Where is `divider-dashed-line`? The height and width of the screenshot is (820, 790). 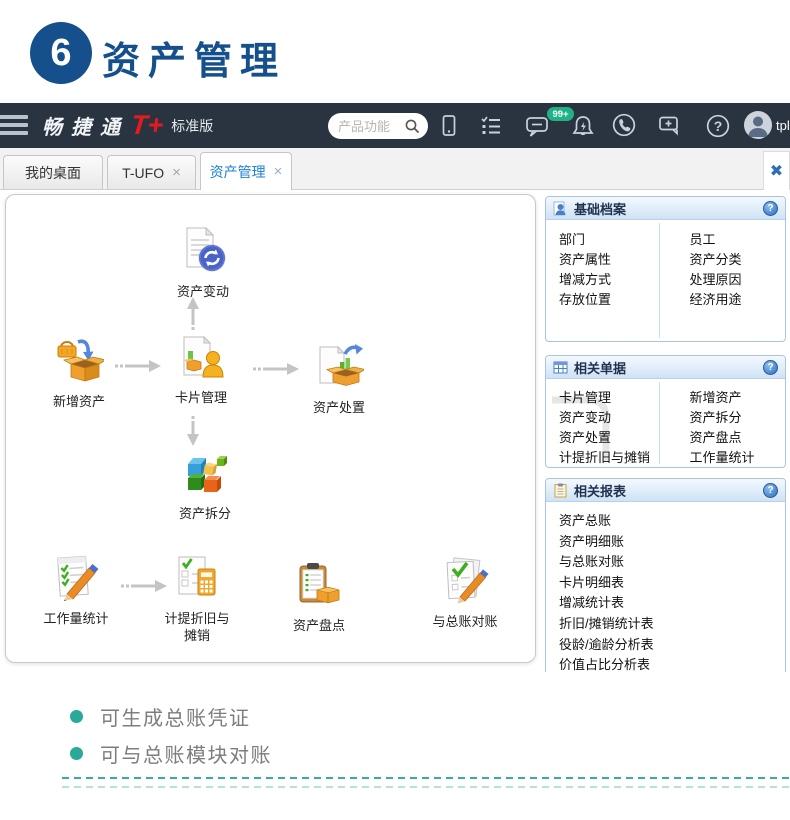 divider-dashed-line is located at coordinates (426, 778).